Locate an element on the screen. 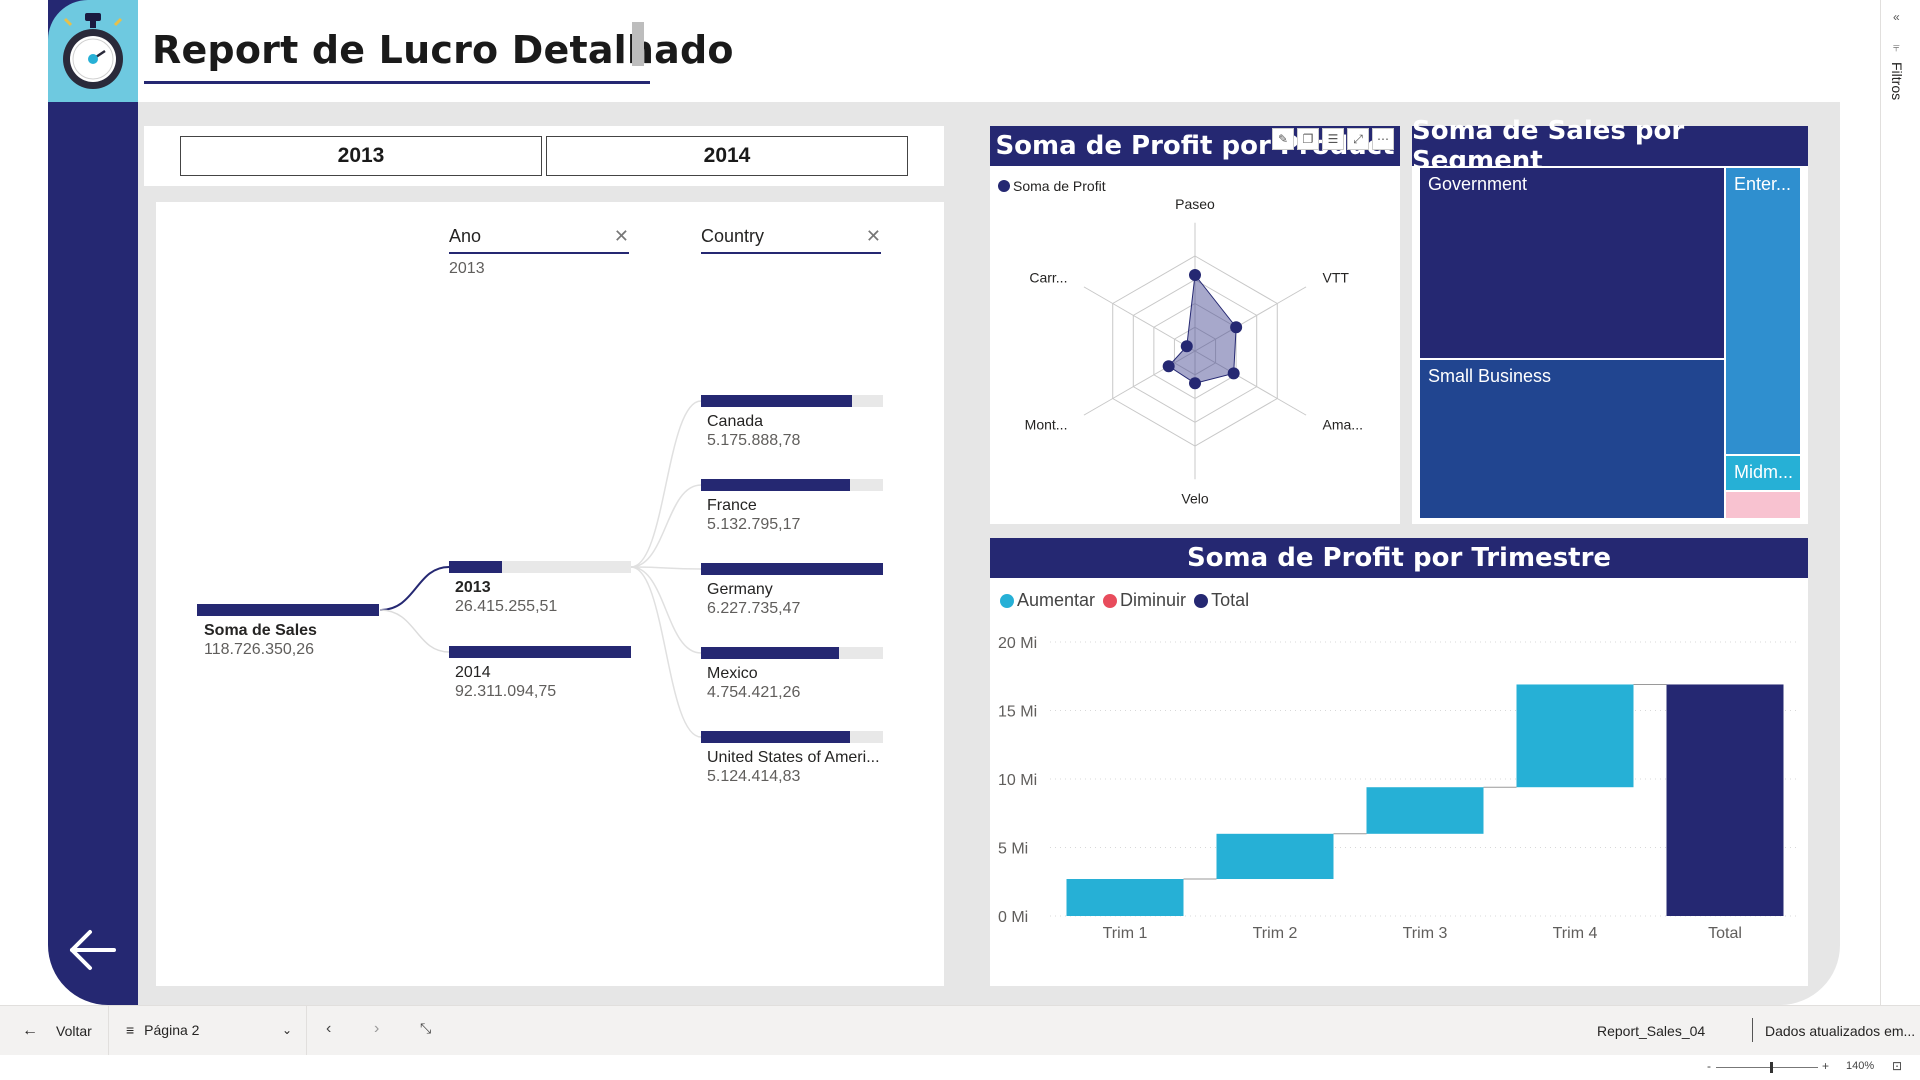 The image size is (1920, 1080). filters-label: Filtros is located at coordinates (1897, 81).